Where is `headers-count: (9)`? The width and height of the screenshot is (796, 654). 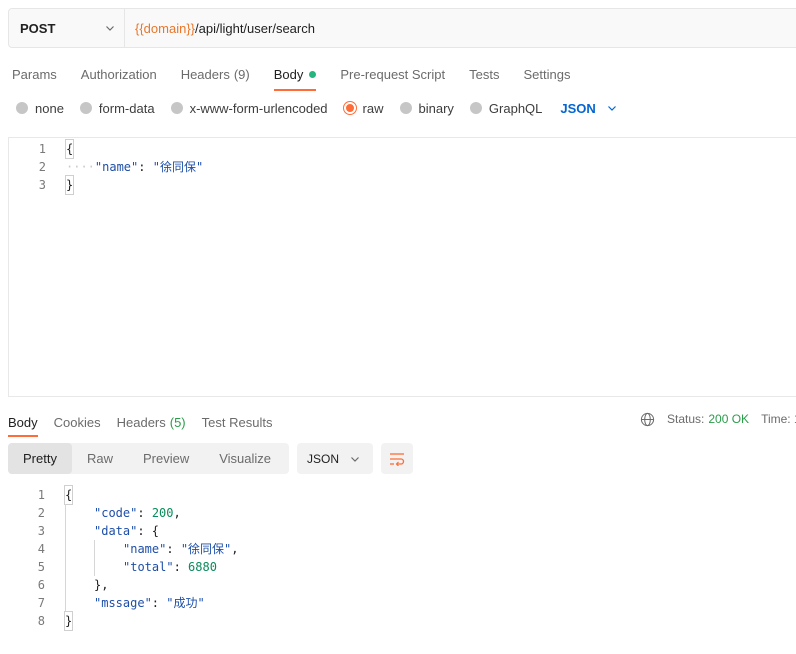
headers-count: (9) is located at coordinates (241, 74).